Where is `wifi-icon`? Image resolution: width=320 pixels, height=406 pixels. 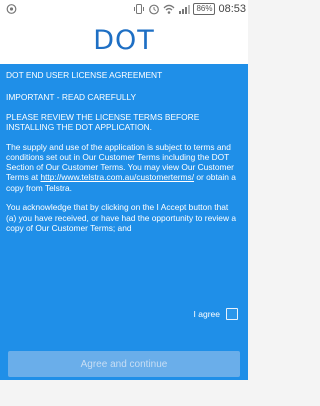 wifi-icon is located at coordinates (169, 9).